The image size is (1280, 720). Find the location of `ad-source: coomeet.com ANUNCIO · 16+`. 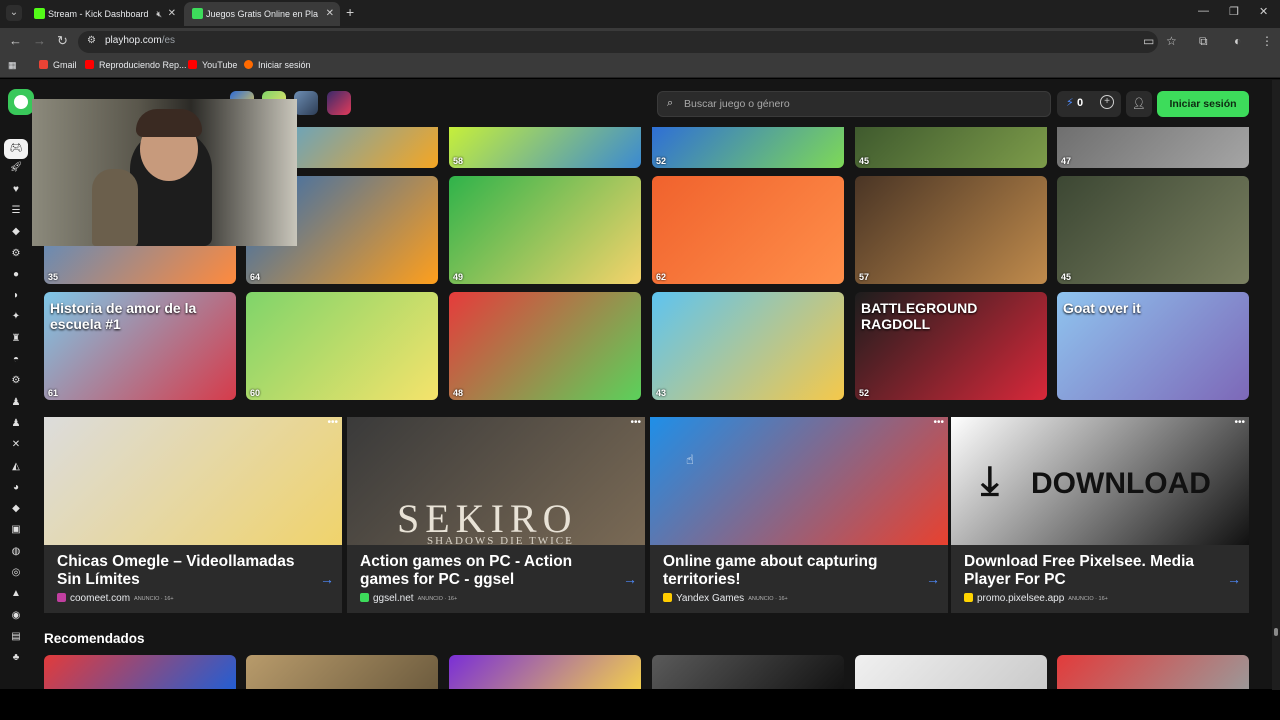

ad-source: coomeet.com ANUNCIO · 16+ is located at coordinates (115, 598).